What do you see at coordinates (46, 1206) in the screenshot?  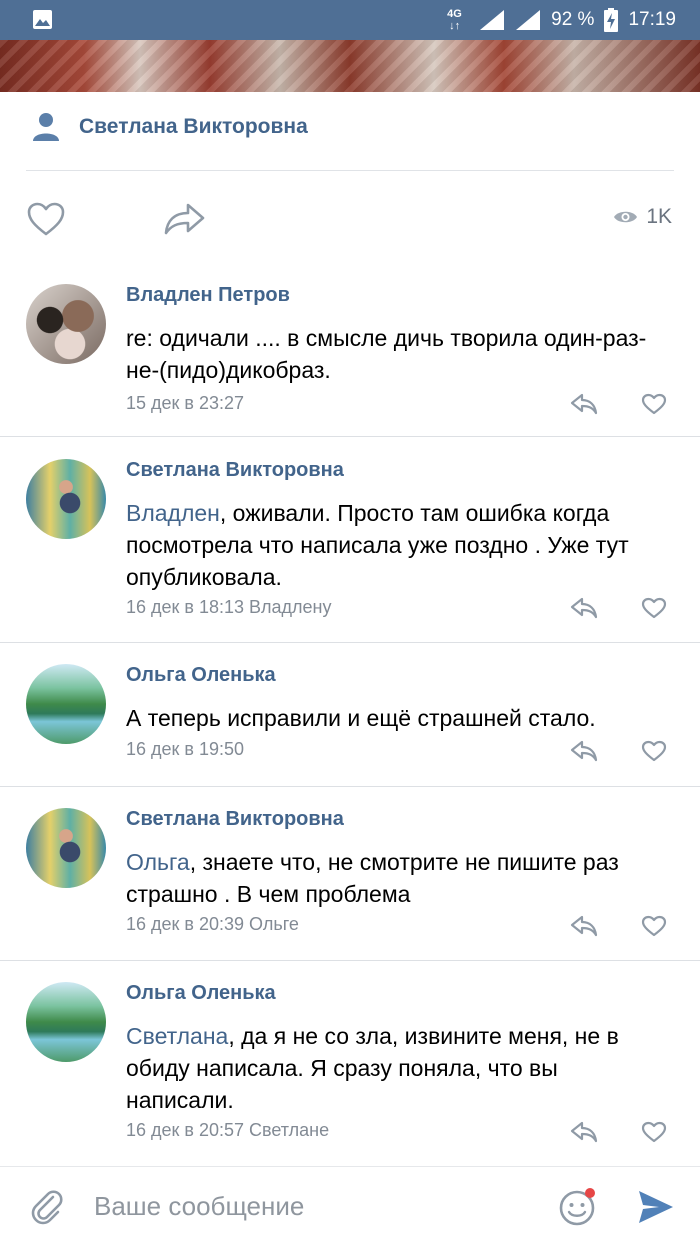 I see `attach-paperclip-icon` at bounding box center [46, 1206].